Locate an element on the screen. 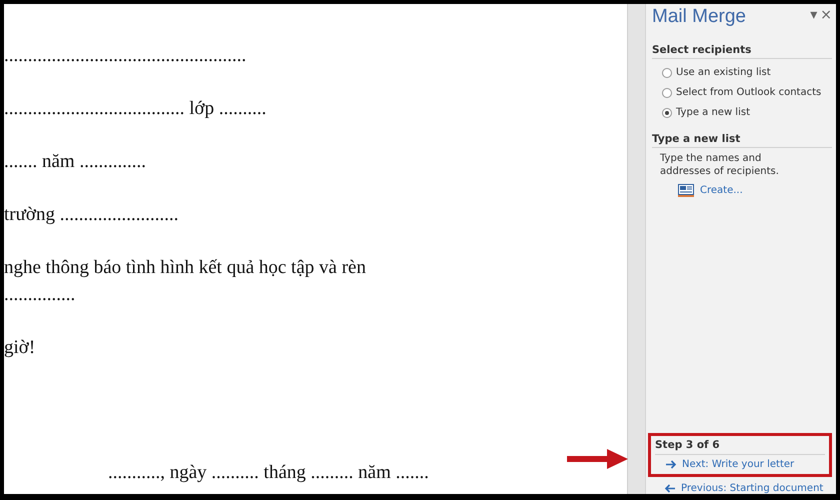 This screenshot has width=840, height=500. section-description: Type the names and addresses of recipients. is located at coordinates (719, 165).